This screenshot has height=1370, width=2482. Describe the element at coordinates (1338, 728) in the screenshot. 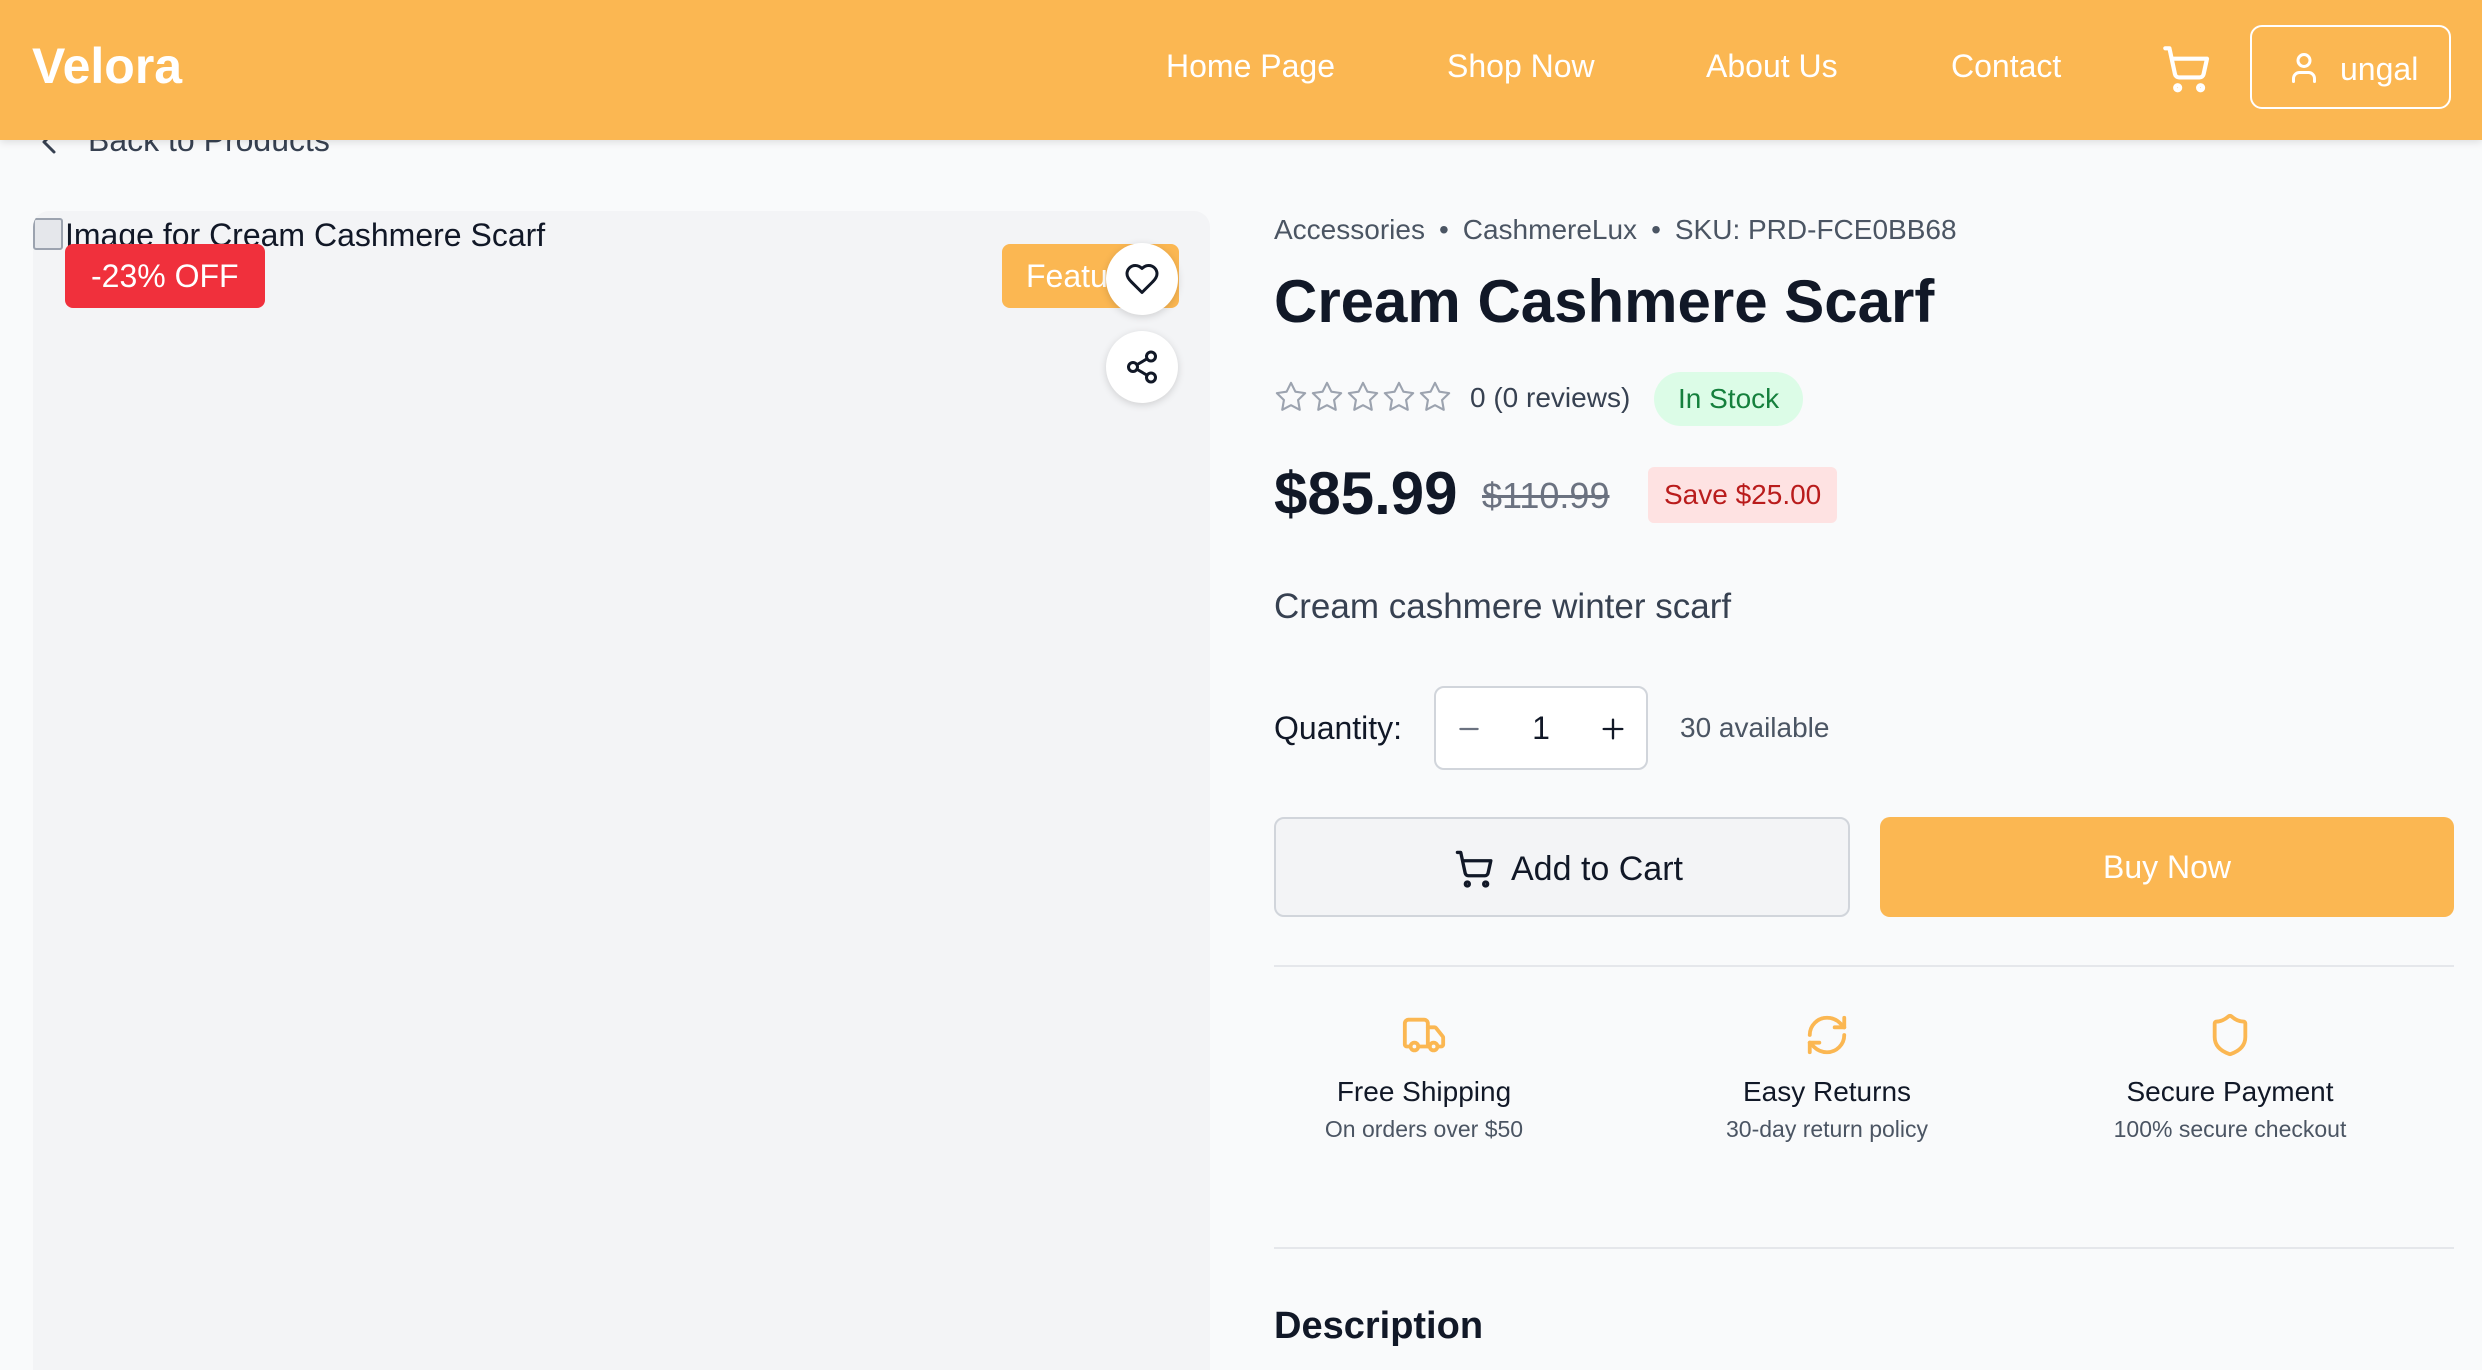

I see `quantity-label: Quantity:` at that location.